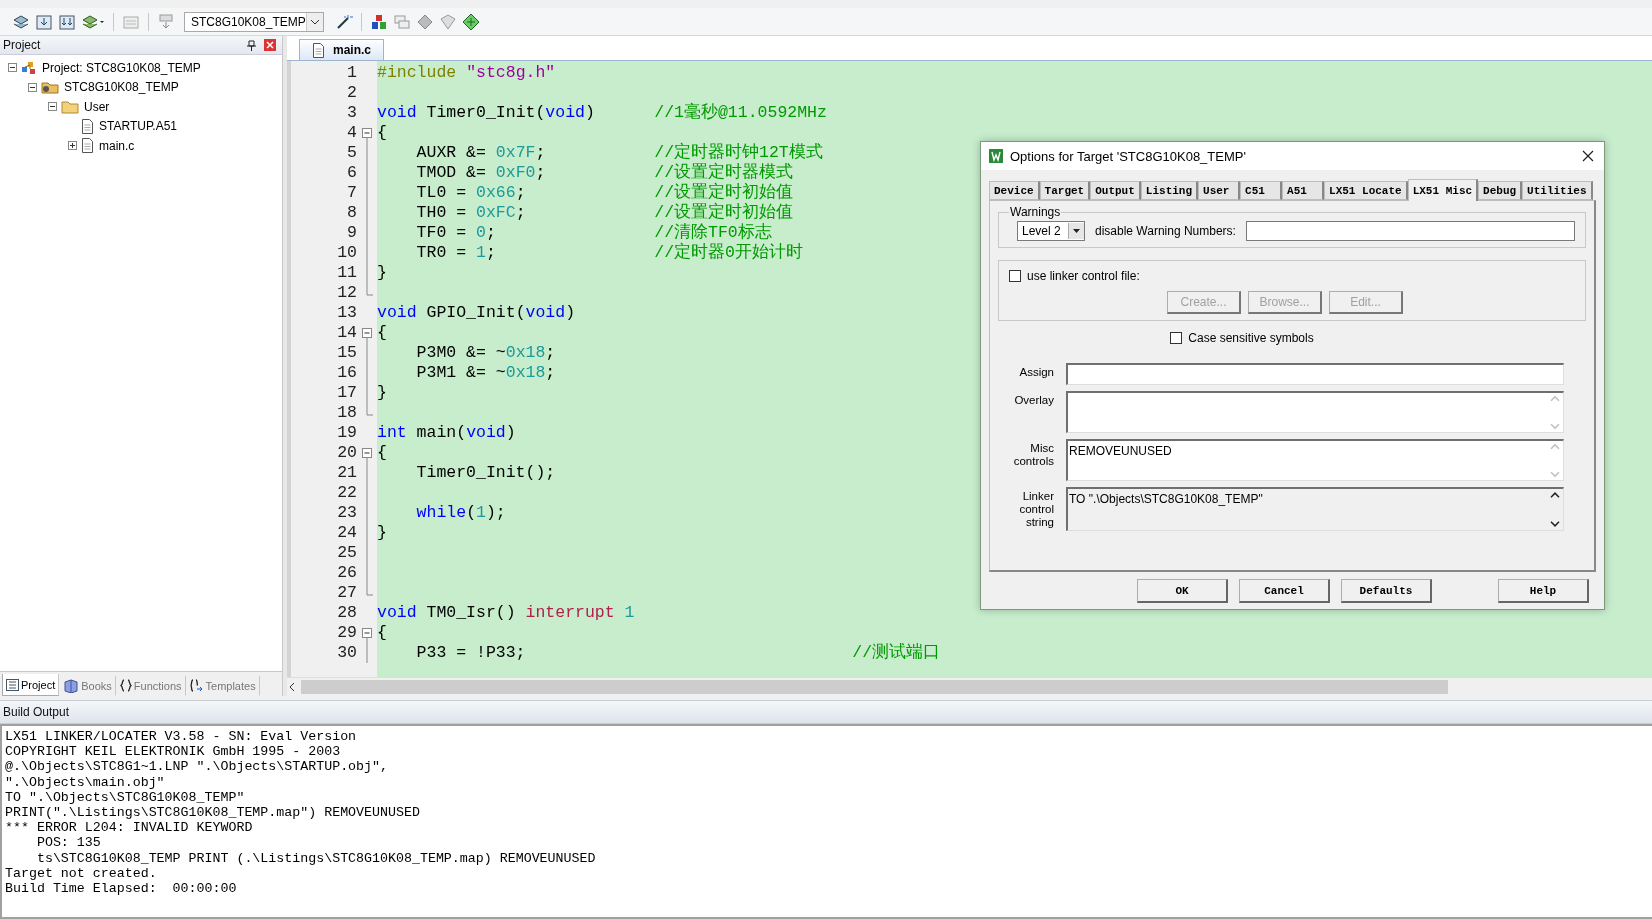  I want to click on line-number: 16, so click(347, 373).